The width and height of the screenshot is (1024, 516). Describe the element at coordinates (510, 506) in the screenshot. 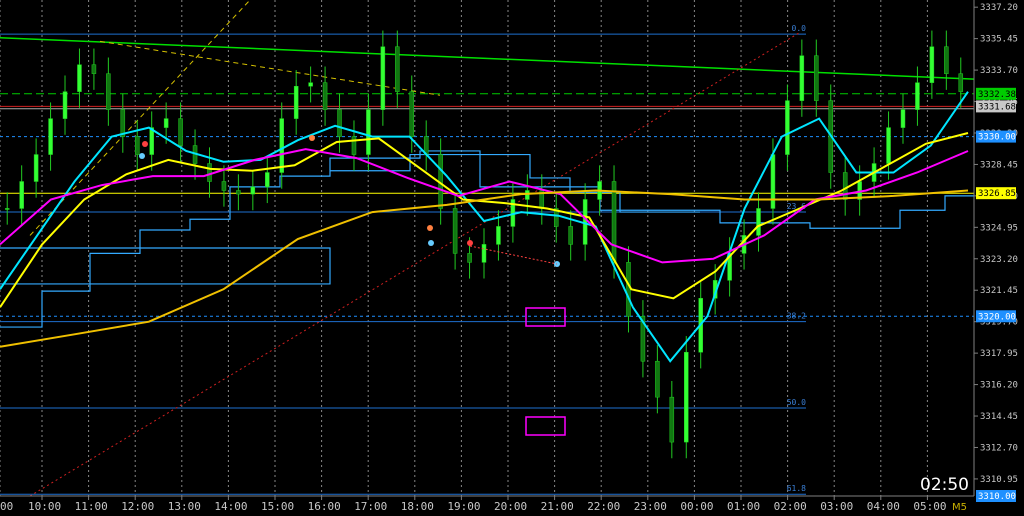

I see `time-tick-label: 20:00` at that location.